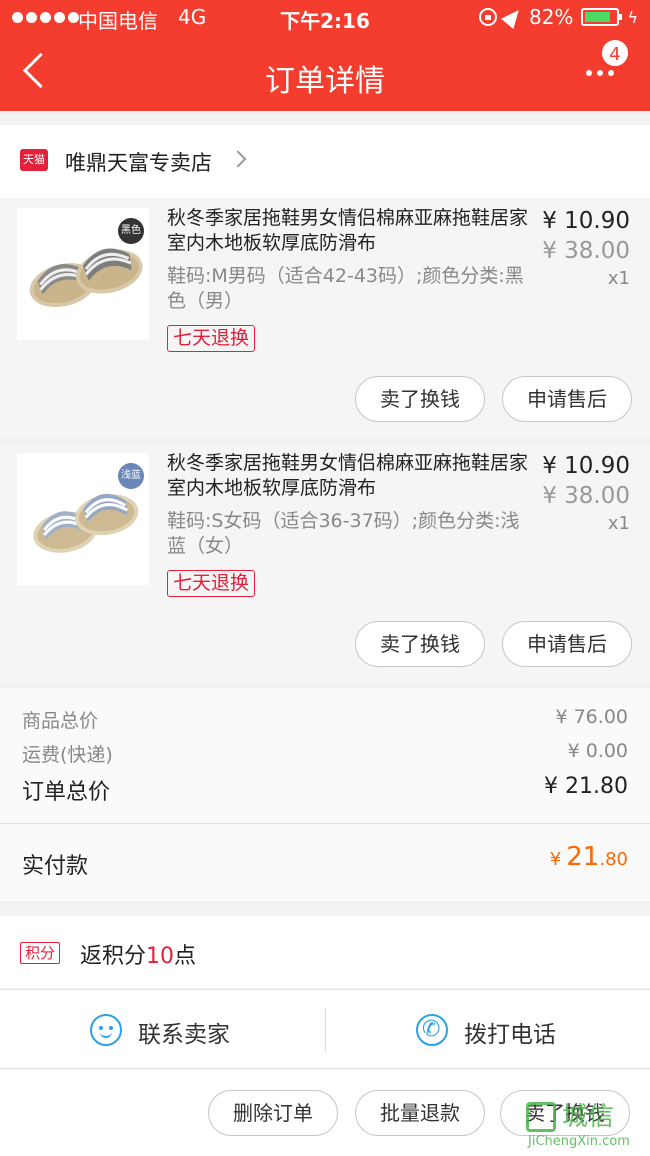 The width and height of the screenshot is (650, 1156). Describe the element at coordinates (83, 519) in the screenshot. I see `product-image: 浅蓝` at that location.